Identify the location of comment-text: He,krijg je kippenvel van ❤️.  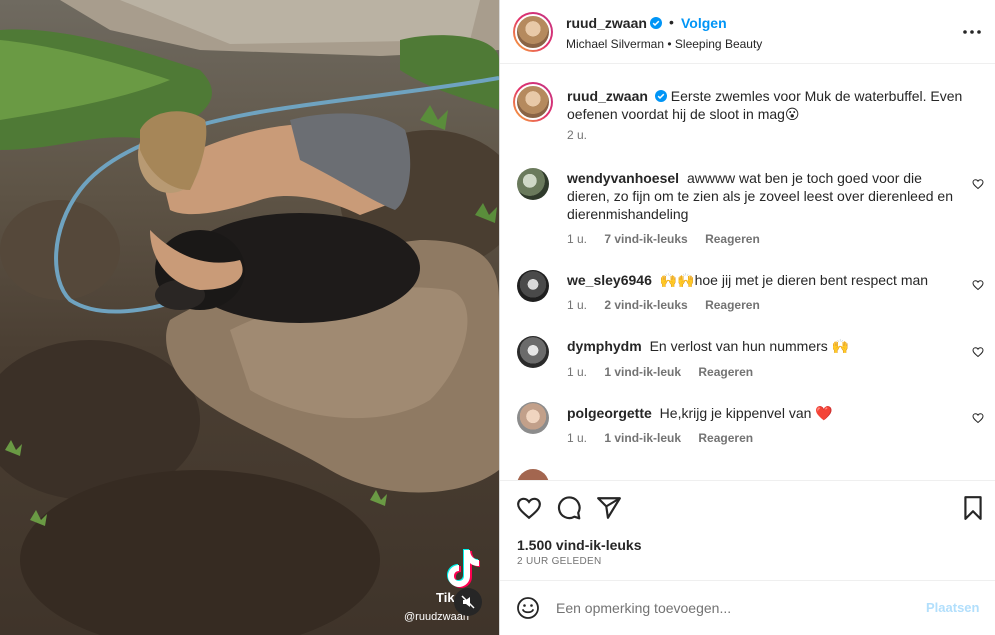
(746, 413).